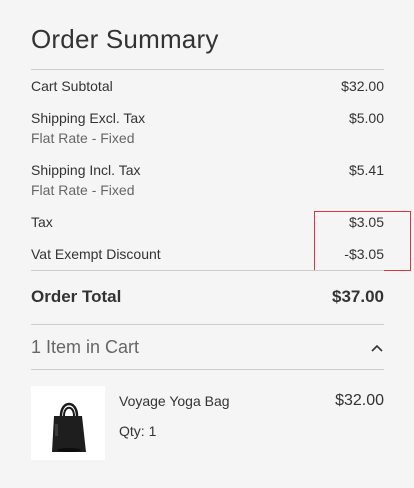  Describe the element at coordinates (86, 170) in the screenshot. I see `shipping-incl-tax-label: Shipping Incl. Tax` at that location.